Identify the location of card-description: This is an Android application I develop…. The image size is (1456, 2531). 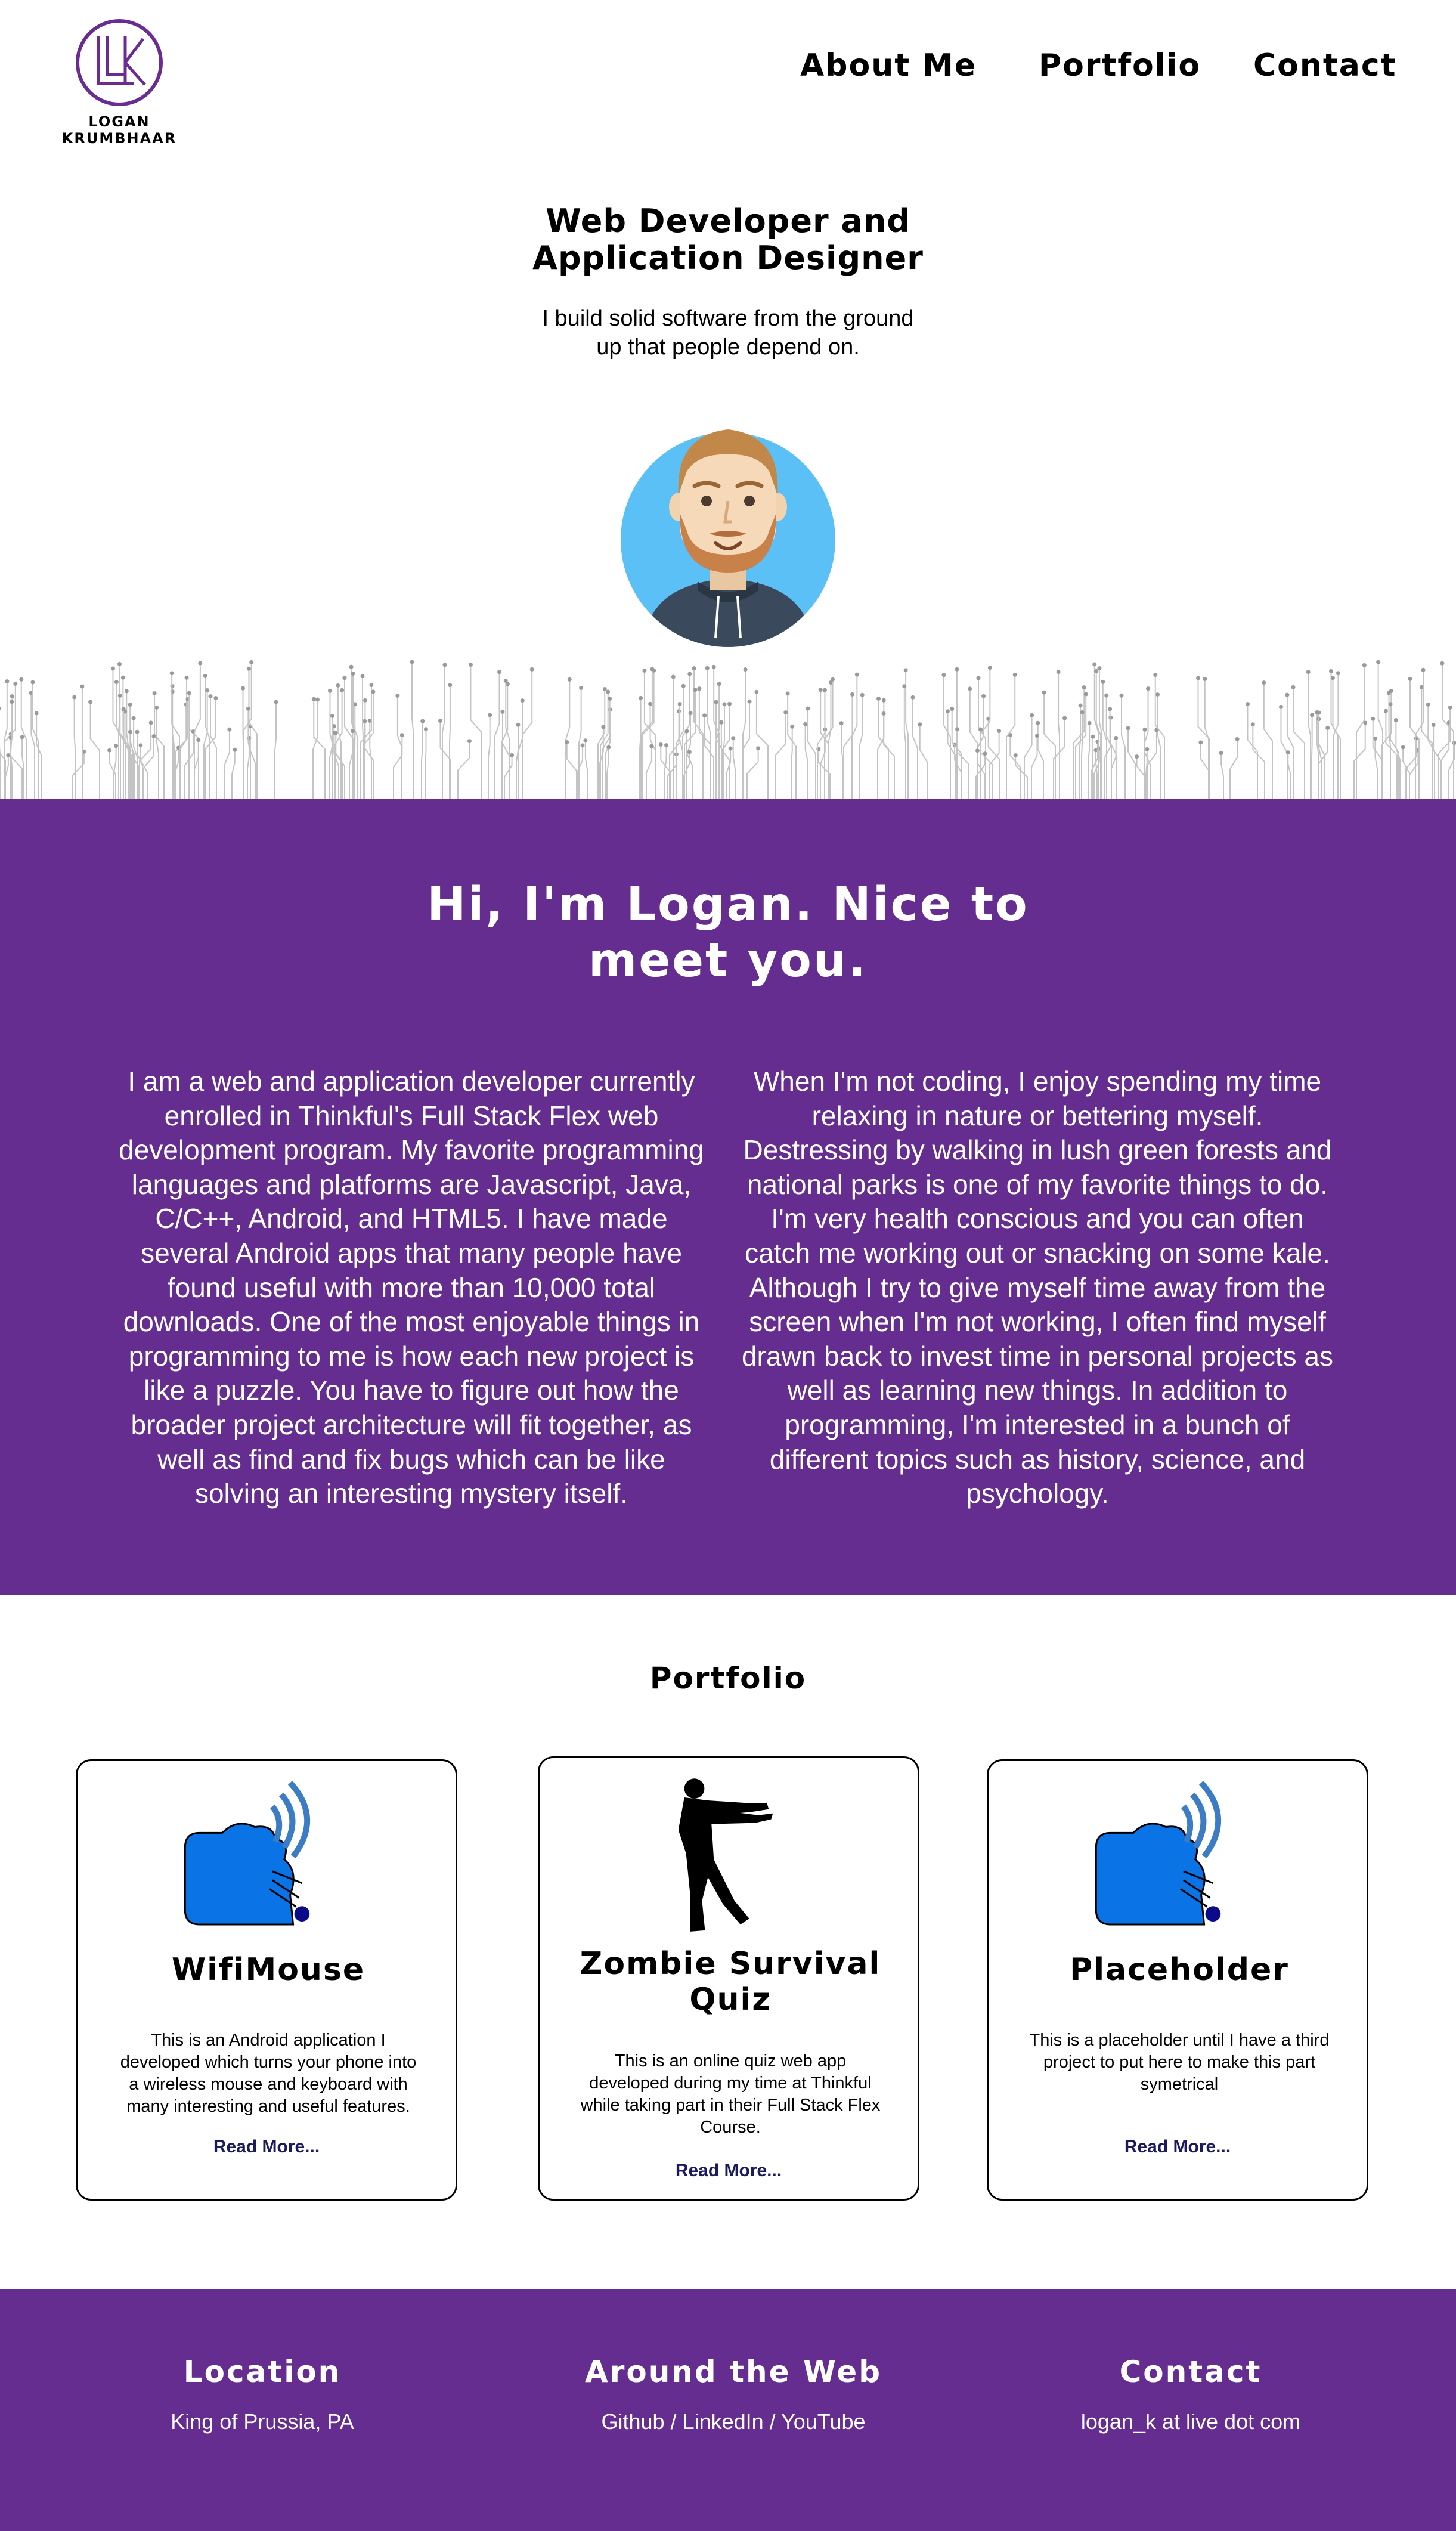
(268, 2073).